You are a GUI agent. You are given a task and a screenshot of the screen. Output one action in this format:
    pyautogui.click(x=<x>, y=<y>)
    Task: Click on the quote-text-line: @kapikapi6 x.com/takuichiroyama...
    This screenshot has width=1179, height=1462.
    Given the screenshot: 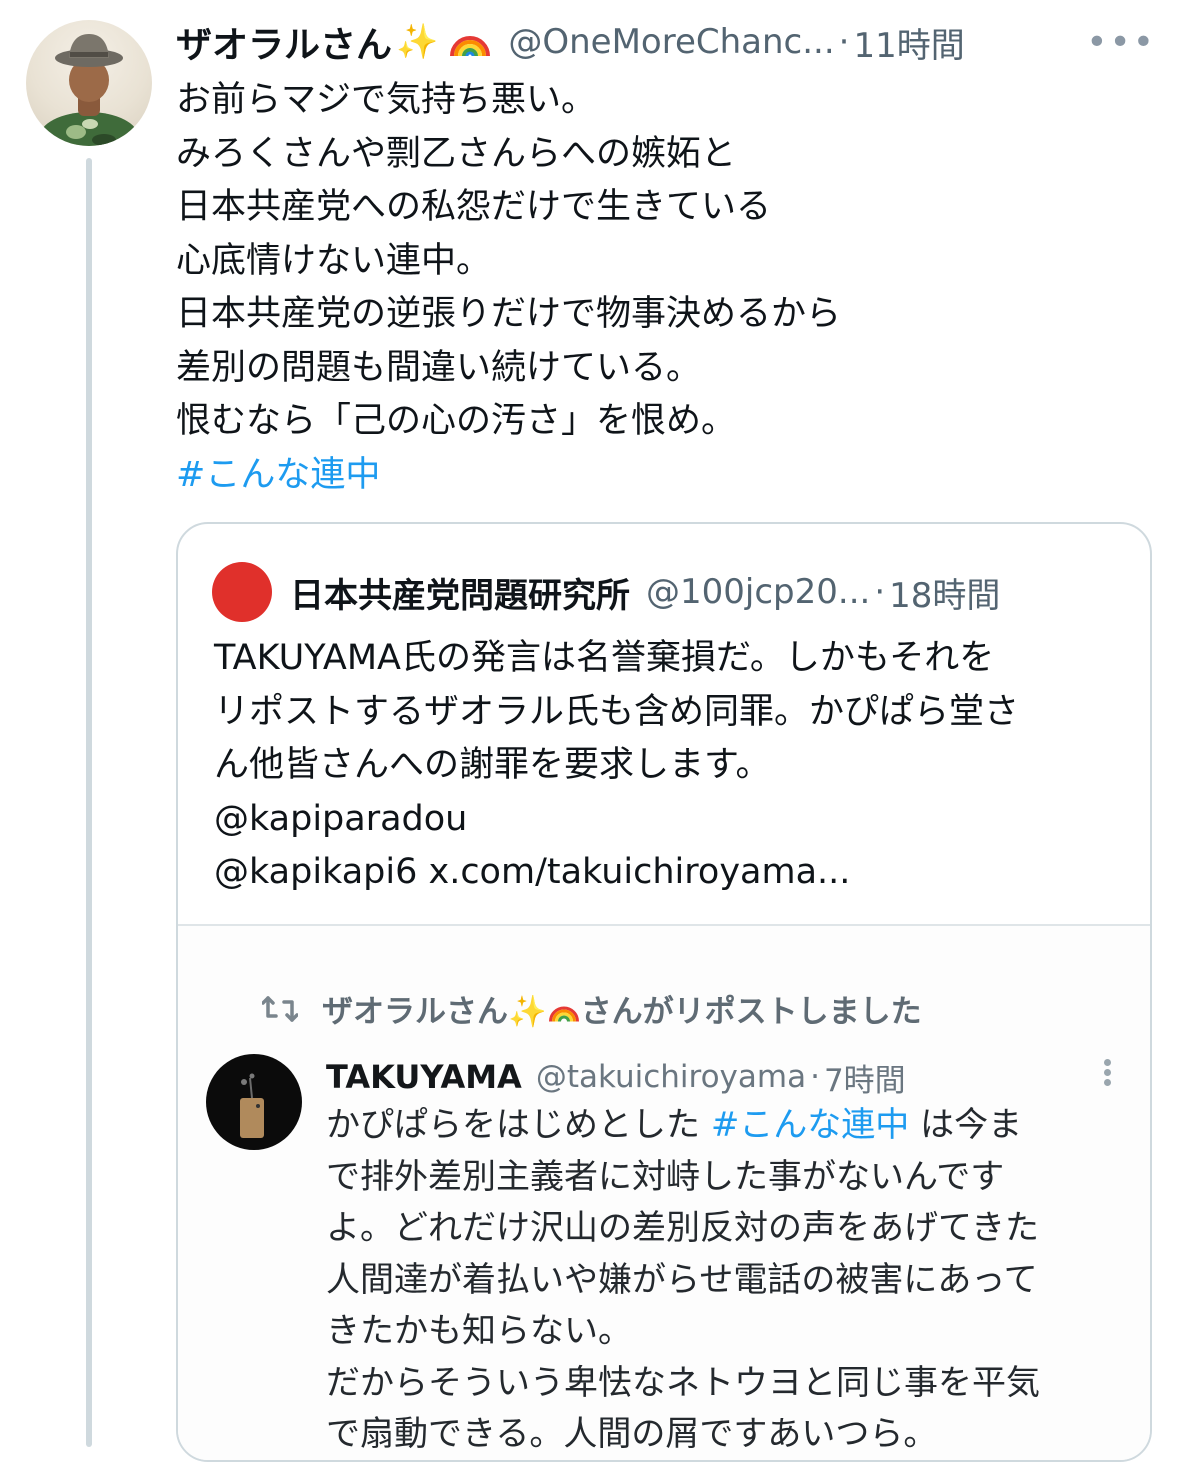 What is the action you would take?
    pyautogui.click(x=532, y=872)
    